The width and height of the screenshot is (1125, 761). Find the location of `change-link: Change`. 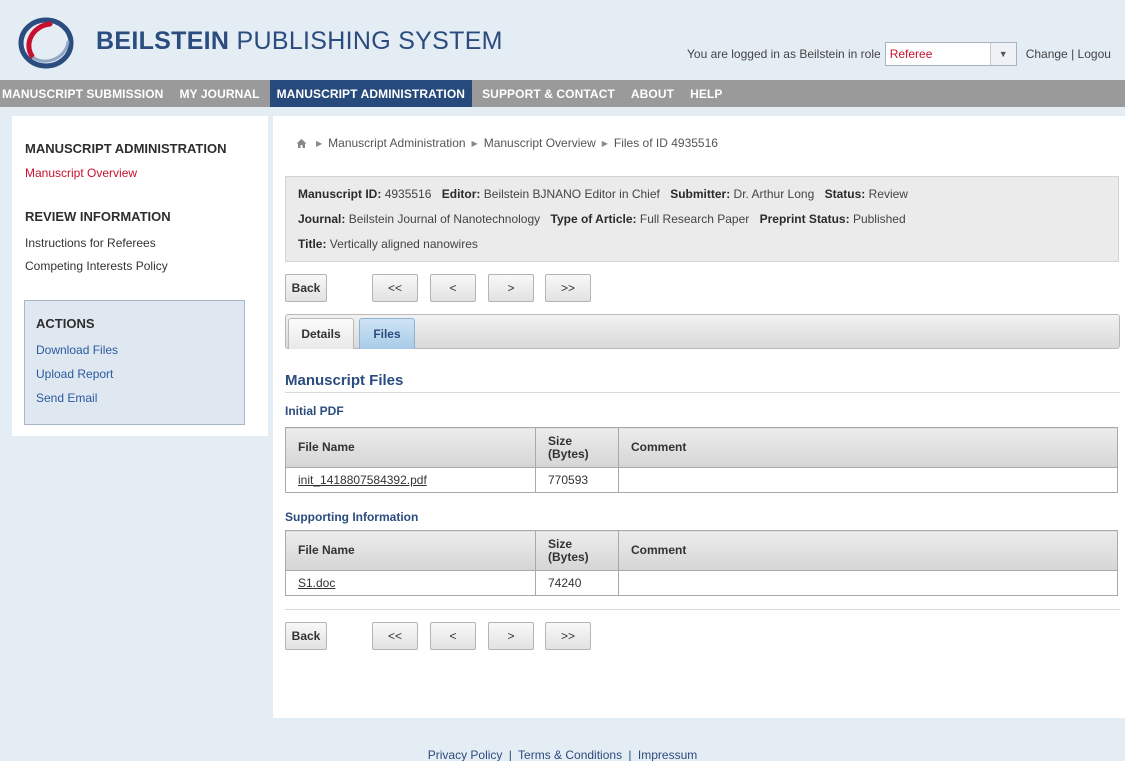

change-link: Change is located at coordinates (1047, 54).